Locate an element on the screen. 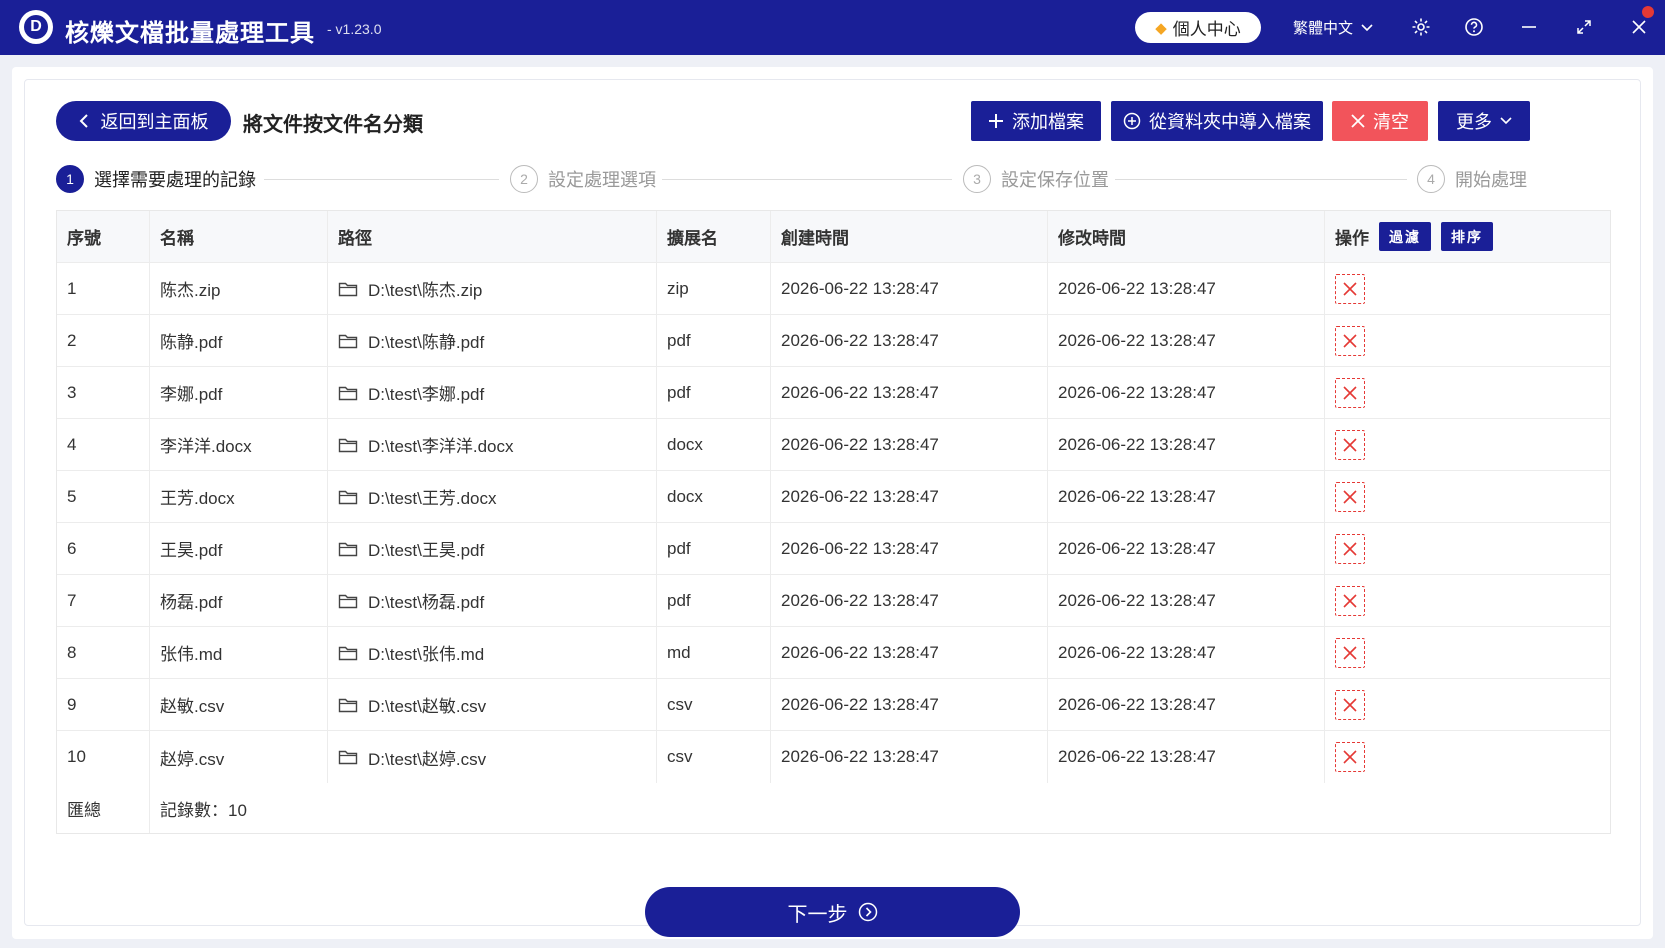 Image resolution: width=1665 pixels, height=948 pixels. minimize-icon is located at coordinates (1529, 27).